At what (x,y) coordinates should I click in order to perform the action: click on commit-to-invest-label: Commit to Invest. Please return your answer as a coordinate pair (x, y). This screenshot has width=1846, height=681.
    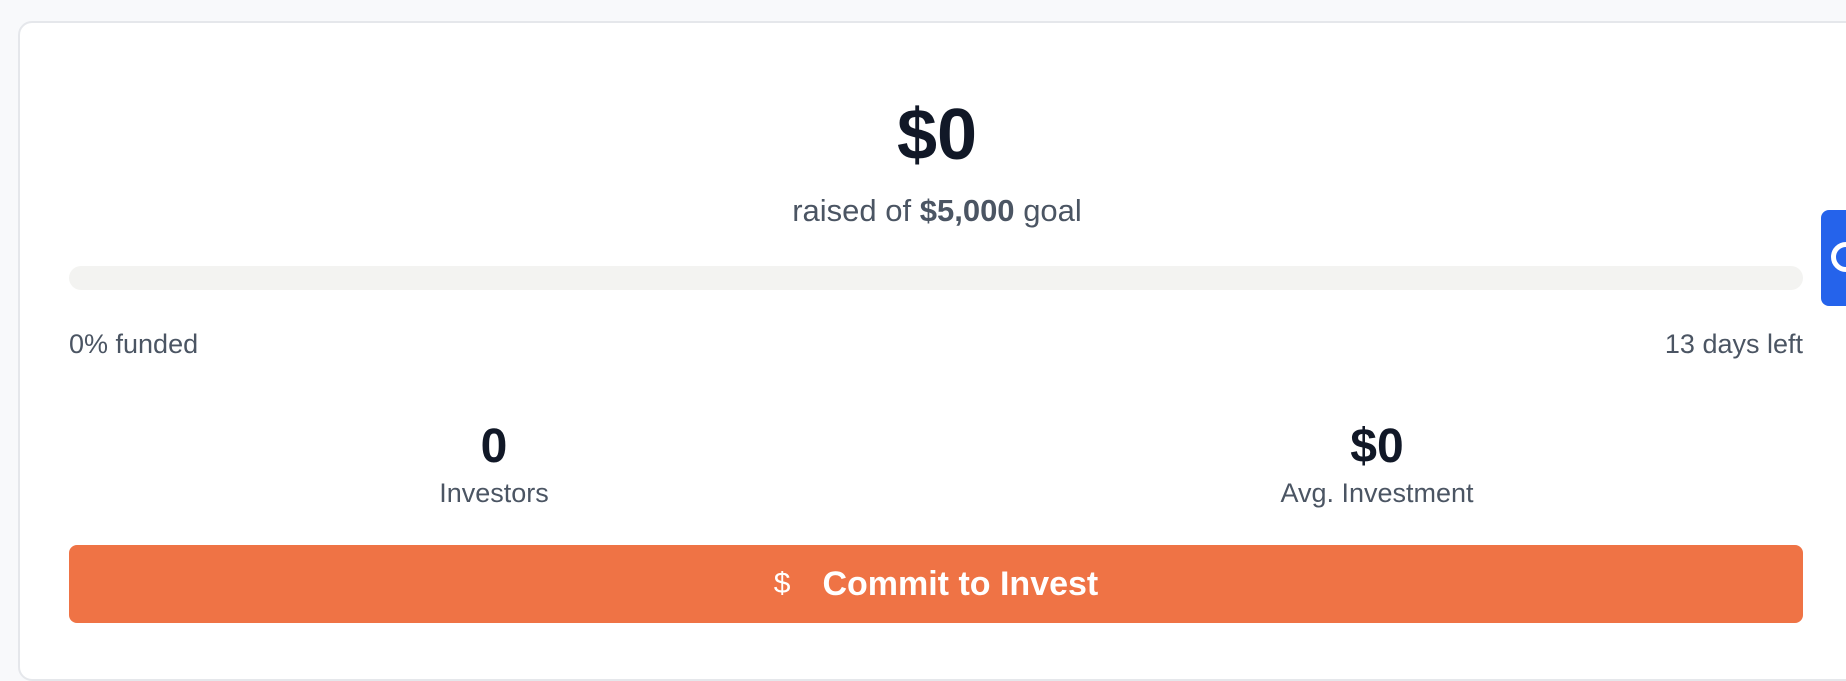
    Looking at the image, I should click on (960, 584).